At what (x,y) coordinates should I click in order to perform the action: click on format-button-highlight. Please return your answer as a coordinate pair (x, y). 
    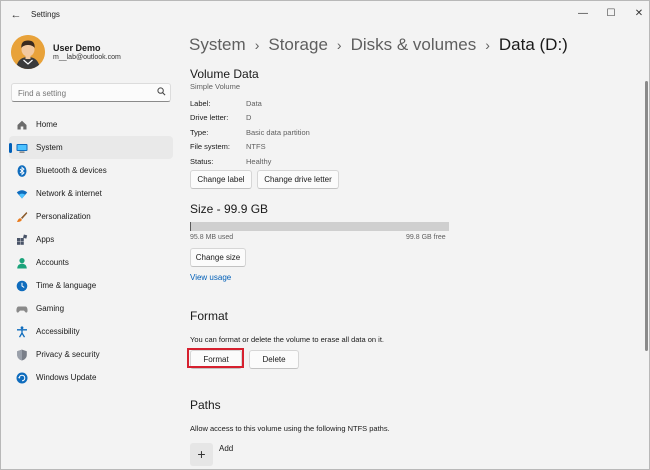
    Looking at the image, I should click on (215, 358).